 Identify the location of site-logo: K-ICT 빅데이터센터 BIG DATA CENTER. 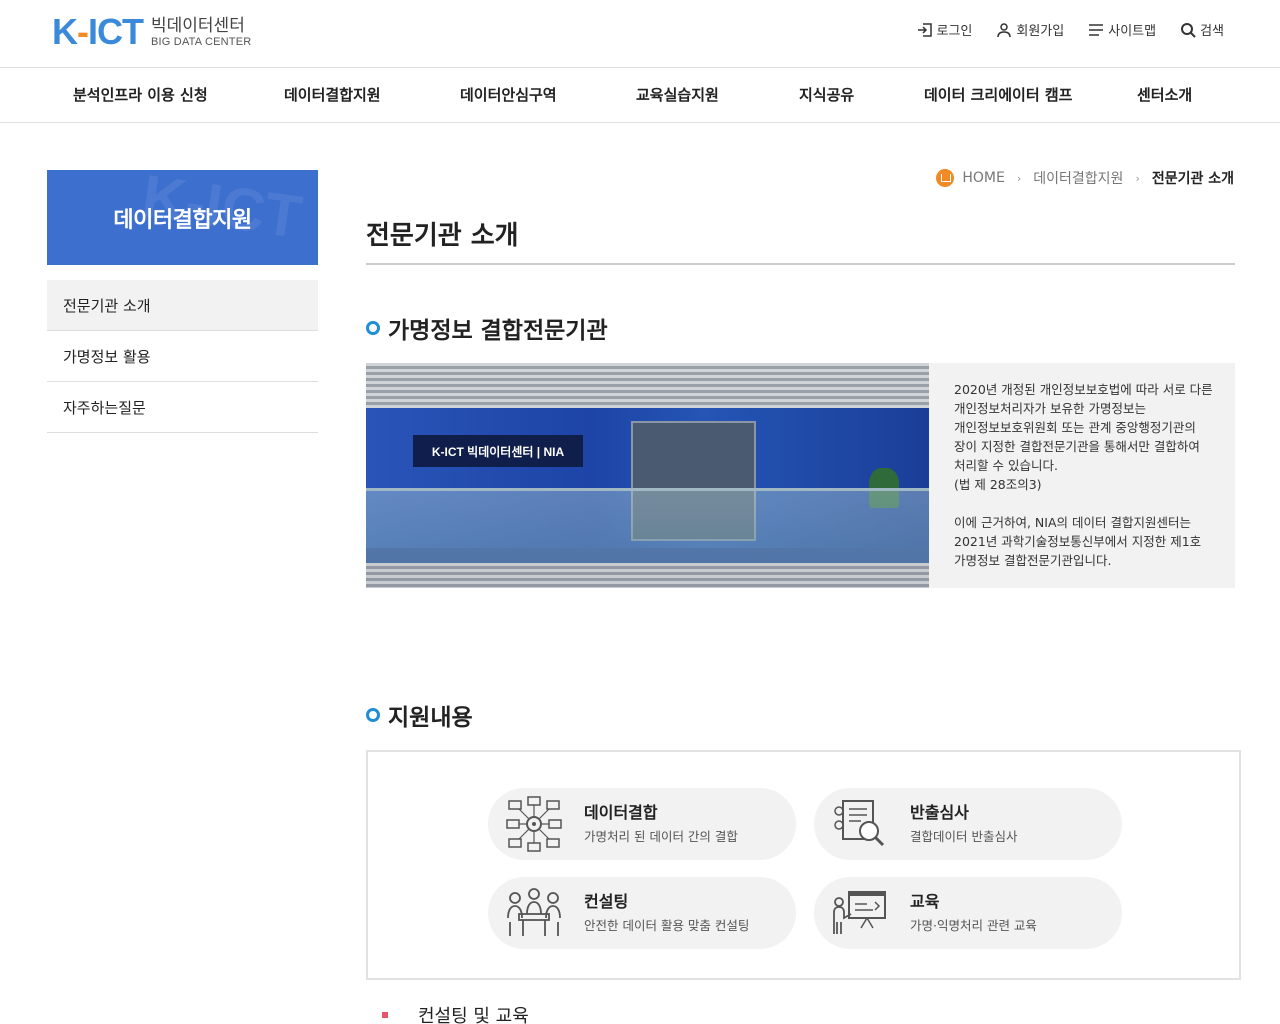
(151, 32).